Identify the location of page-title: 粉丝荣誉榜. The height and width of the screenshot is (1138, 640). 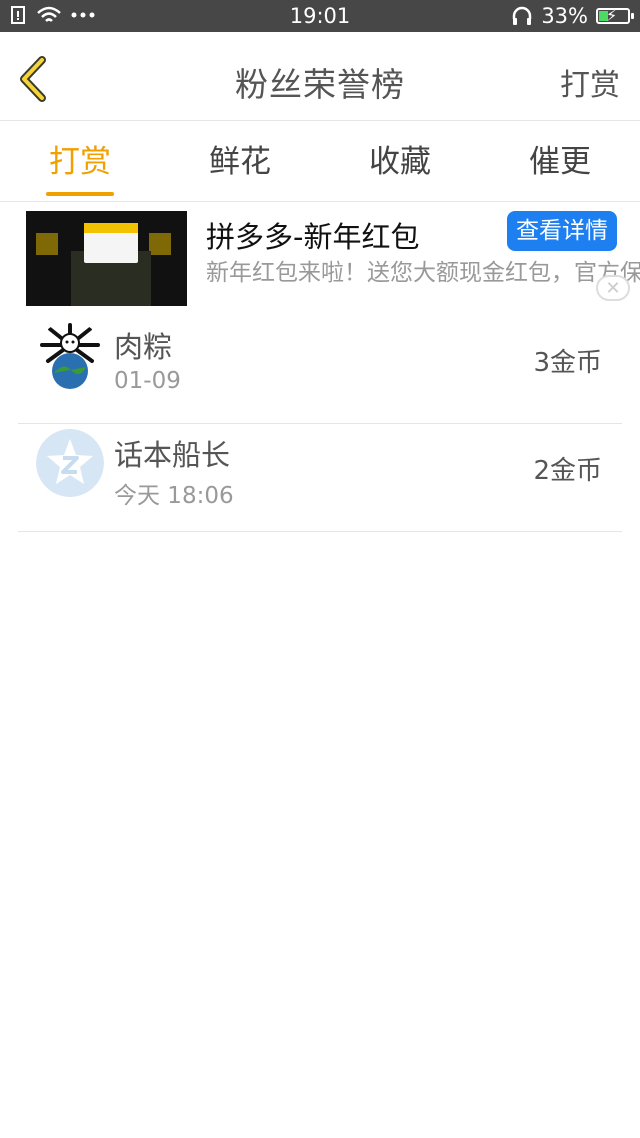
(320, 84).